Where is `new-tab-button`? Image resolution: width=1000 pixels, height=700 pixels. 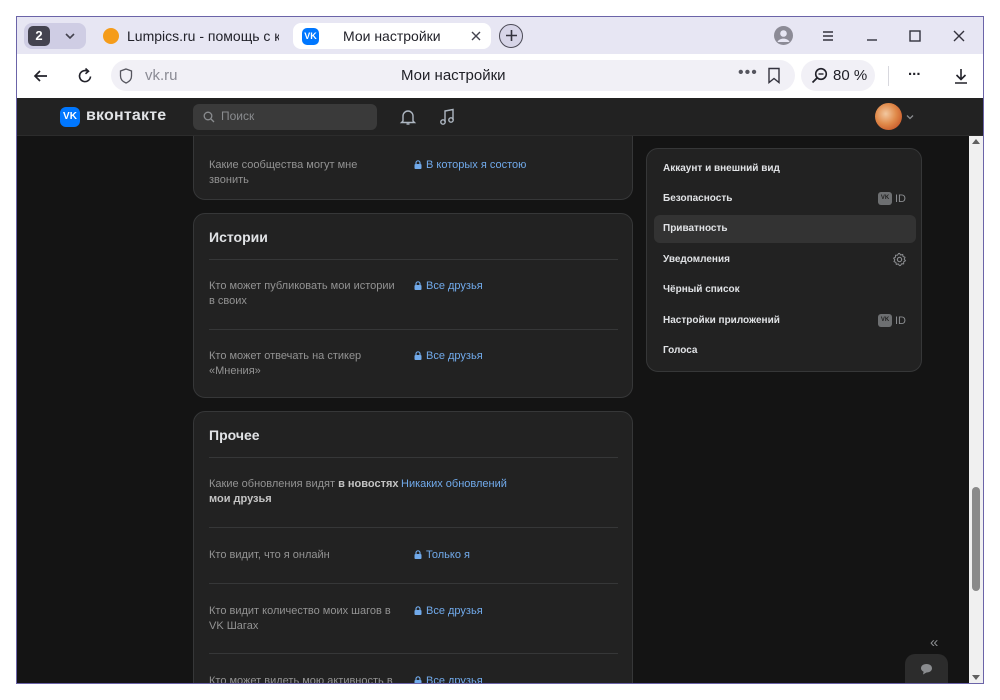 new-tab-button is located at coordinates (511, 36).